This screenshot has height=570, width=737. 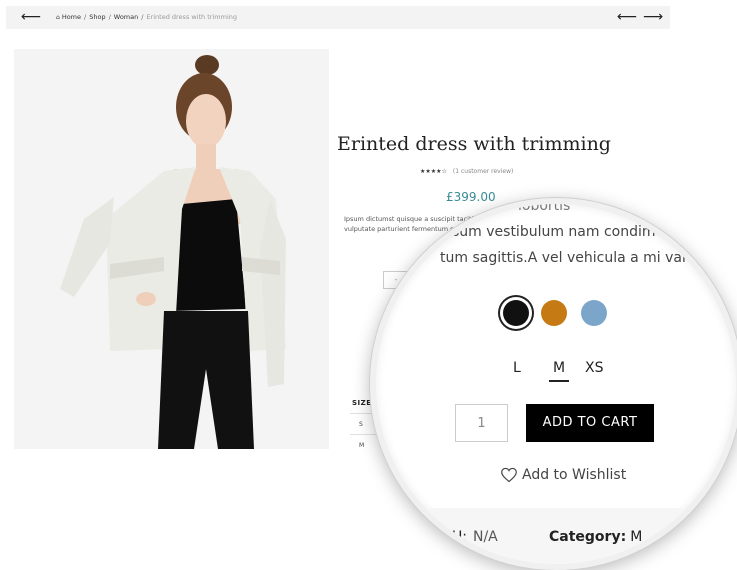 What do you see at coordinates (191, 17) in the screenshot?
I see `breadcrumb-current: Erinted dress with trimming` at bounding box center [191, 17].